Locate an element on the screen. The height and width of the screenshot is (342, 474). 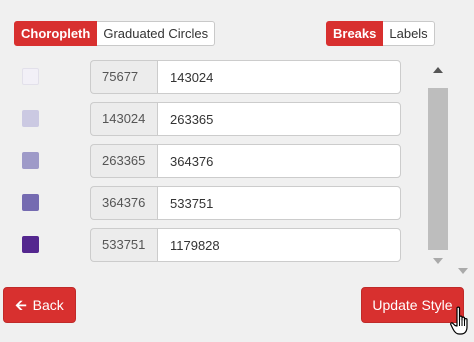
arrow-left-icon: 🡨 is located at coordinates (21, 305).